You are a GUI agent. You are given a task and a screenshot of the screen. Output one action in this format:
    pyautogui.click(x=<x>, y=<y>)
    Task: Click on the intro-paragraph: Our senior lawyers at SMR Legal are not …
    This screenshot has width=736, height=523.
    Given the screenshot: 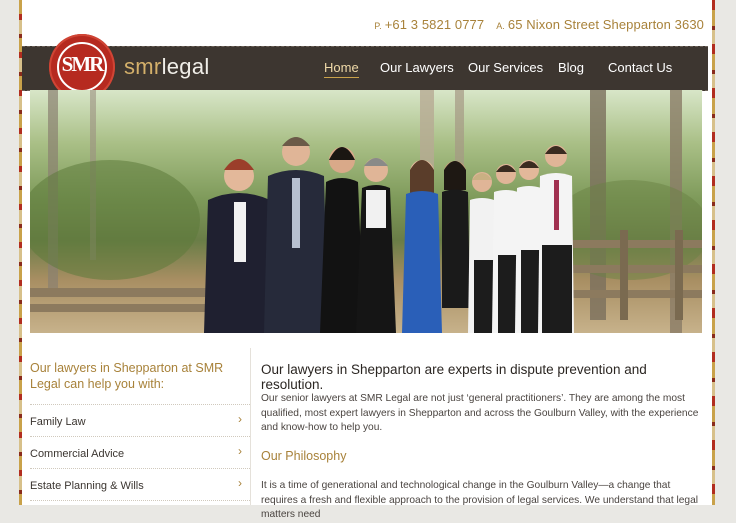 What is the action you would take?
    pyautogui.click(x=480, y=413)
    